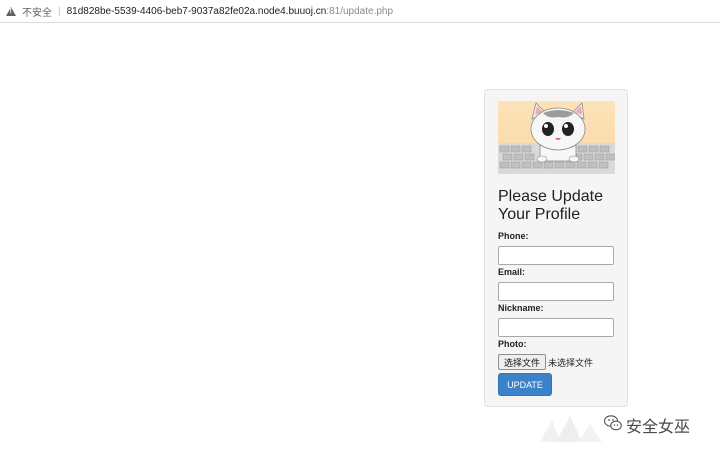 This screenshot has height=456, width=720. What do you see at coordinates (556, 137) in the screenshot?
I see `avatar-image` at bounding box center [556, 137].